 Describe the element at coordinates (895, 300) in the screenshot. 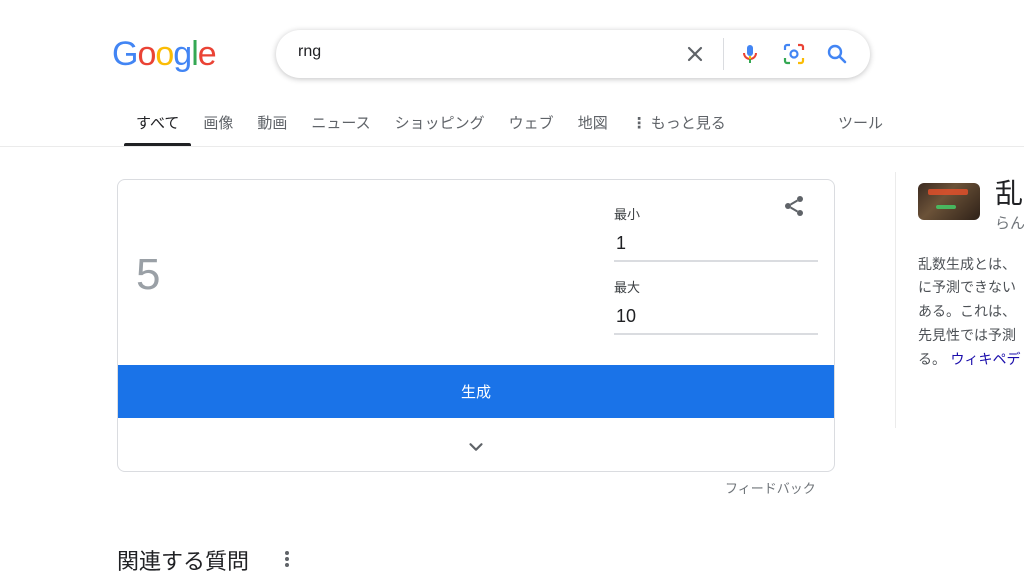

I see `knowledge-panel-divider` at that location.